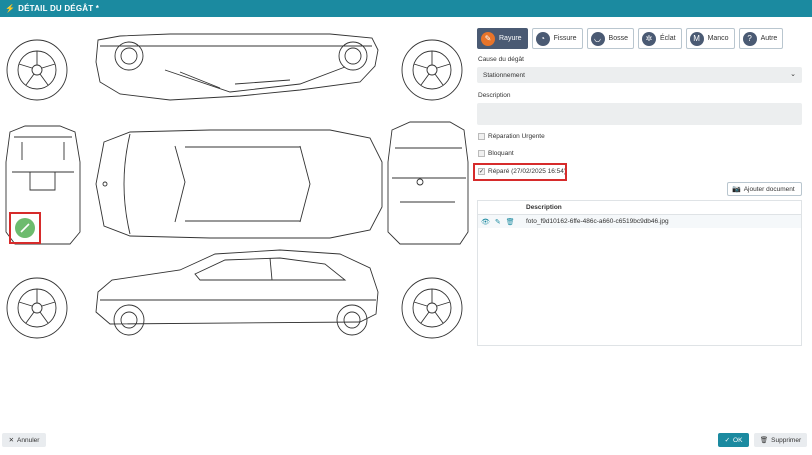 The width and height of the screenshot is (812, 455). What do you see at coordinates (239, 184) in the screenshot?
I see `car-top-view` at bounding box center [239, 184].